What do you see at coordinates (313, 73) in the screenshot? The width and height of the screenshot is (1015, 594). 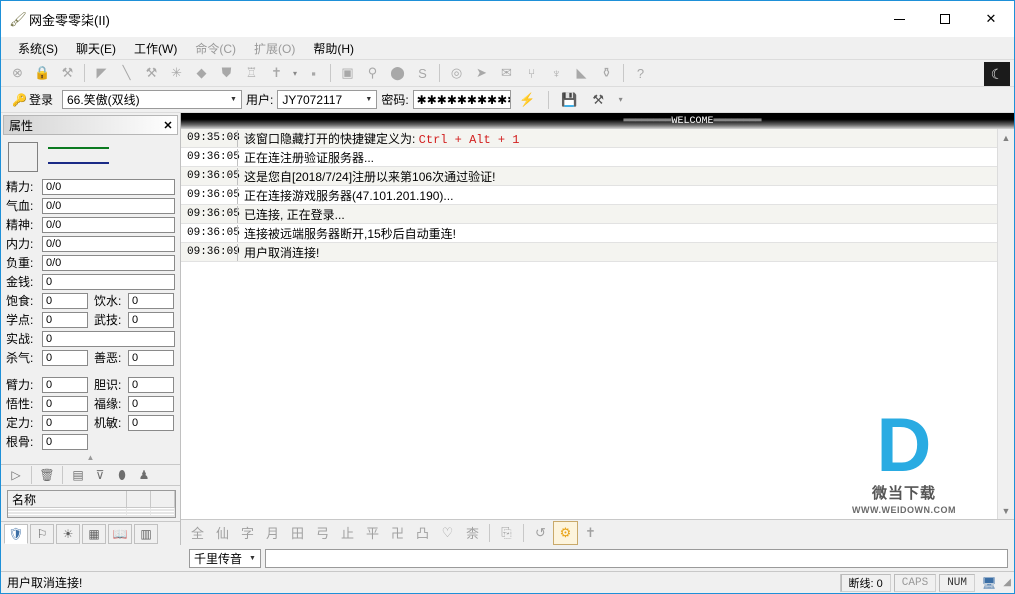 I see `block-icon: ▪` at bounding box center [313, 73].